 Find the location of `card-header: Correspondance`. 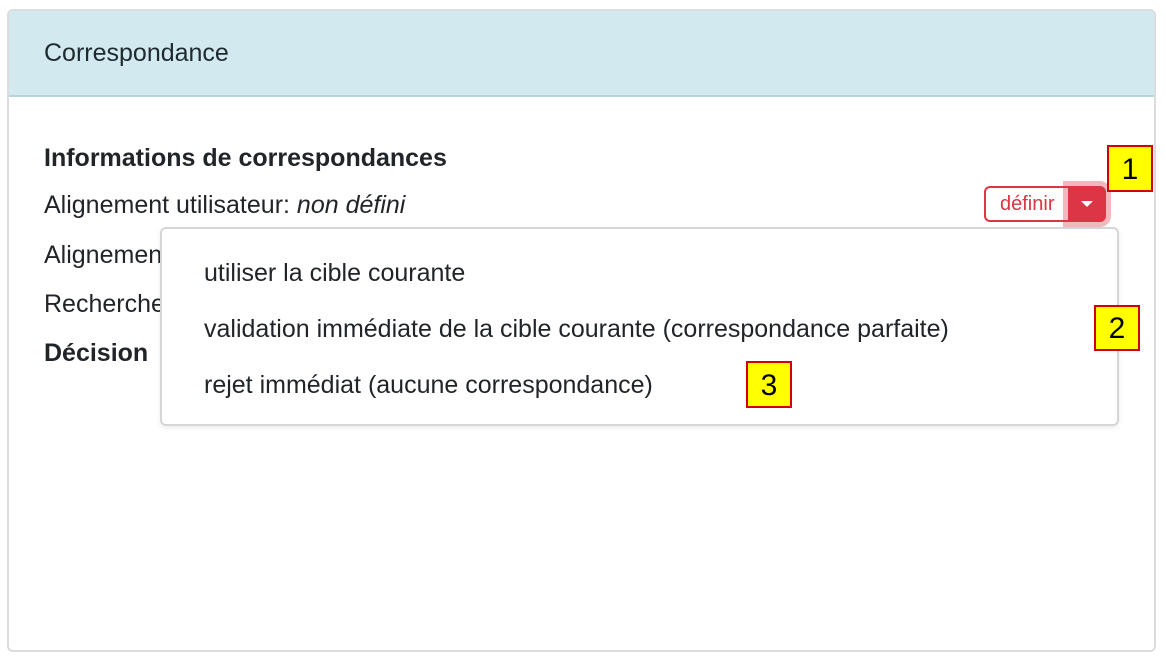

card-header: Correspondance is located at coordinates (581, 54).